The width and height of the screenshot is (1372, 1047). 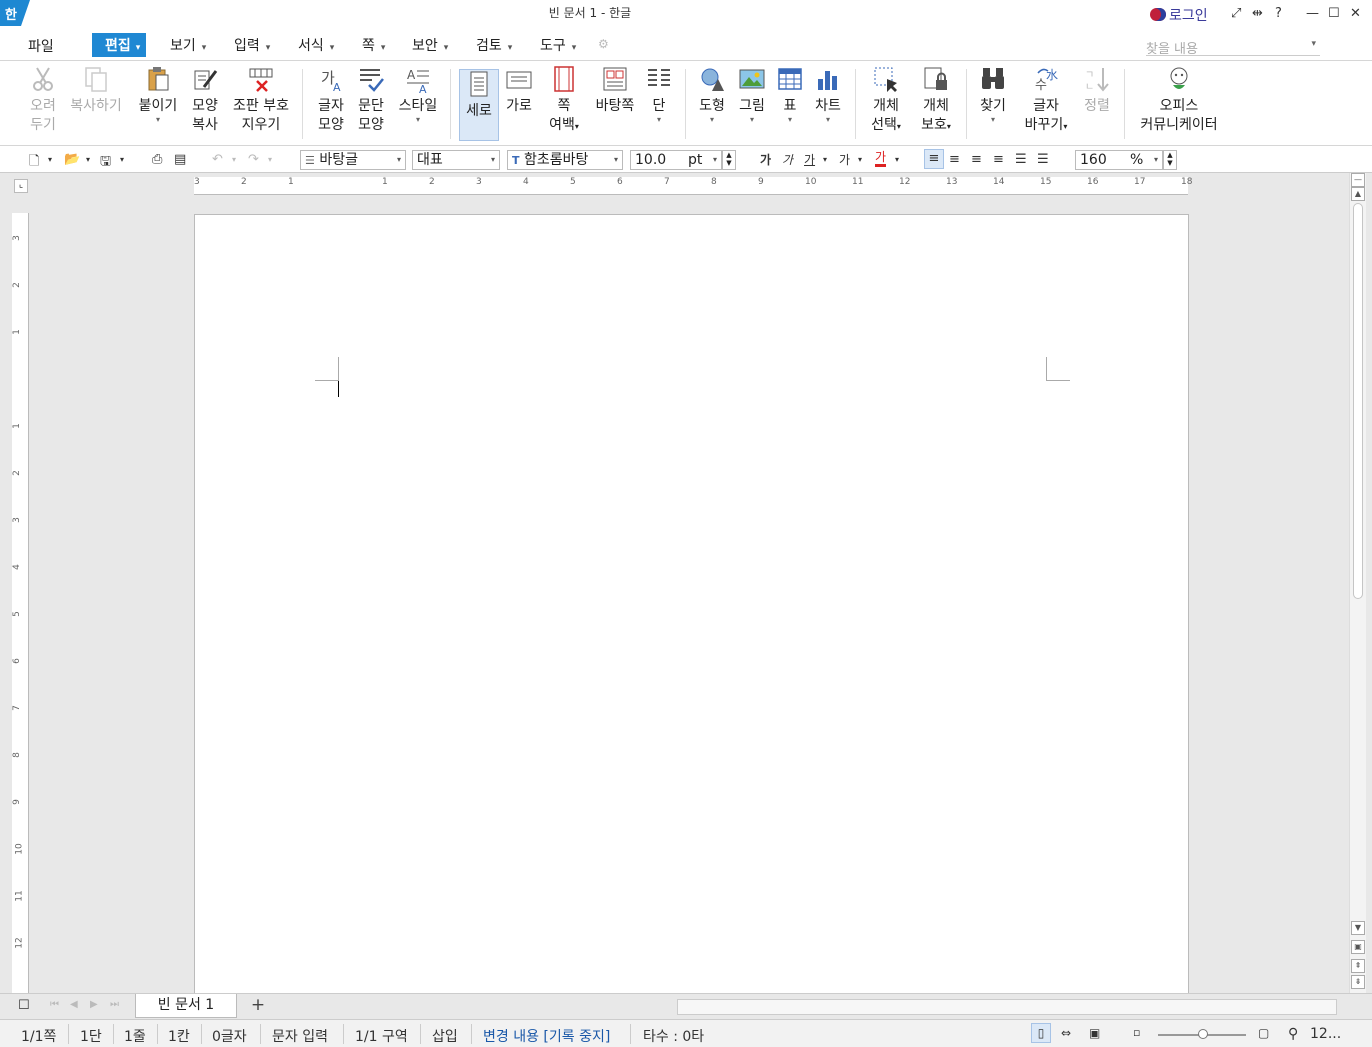 What do you see at coordinates (1007, 1007) in the screenshot?
I see `horizontal-scrollbar` at bounding box center [1007, 1007].